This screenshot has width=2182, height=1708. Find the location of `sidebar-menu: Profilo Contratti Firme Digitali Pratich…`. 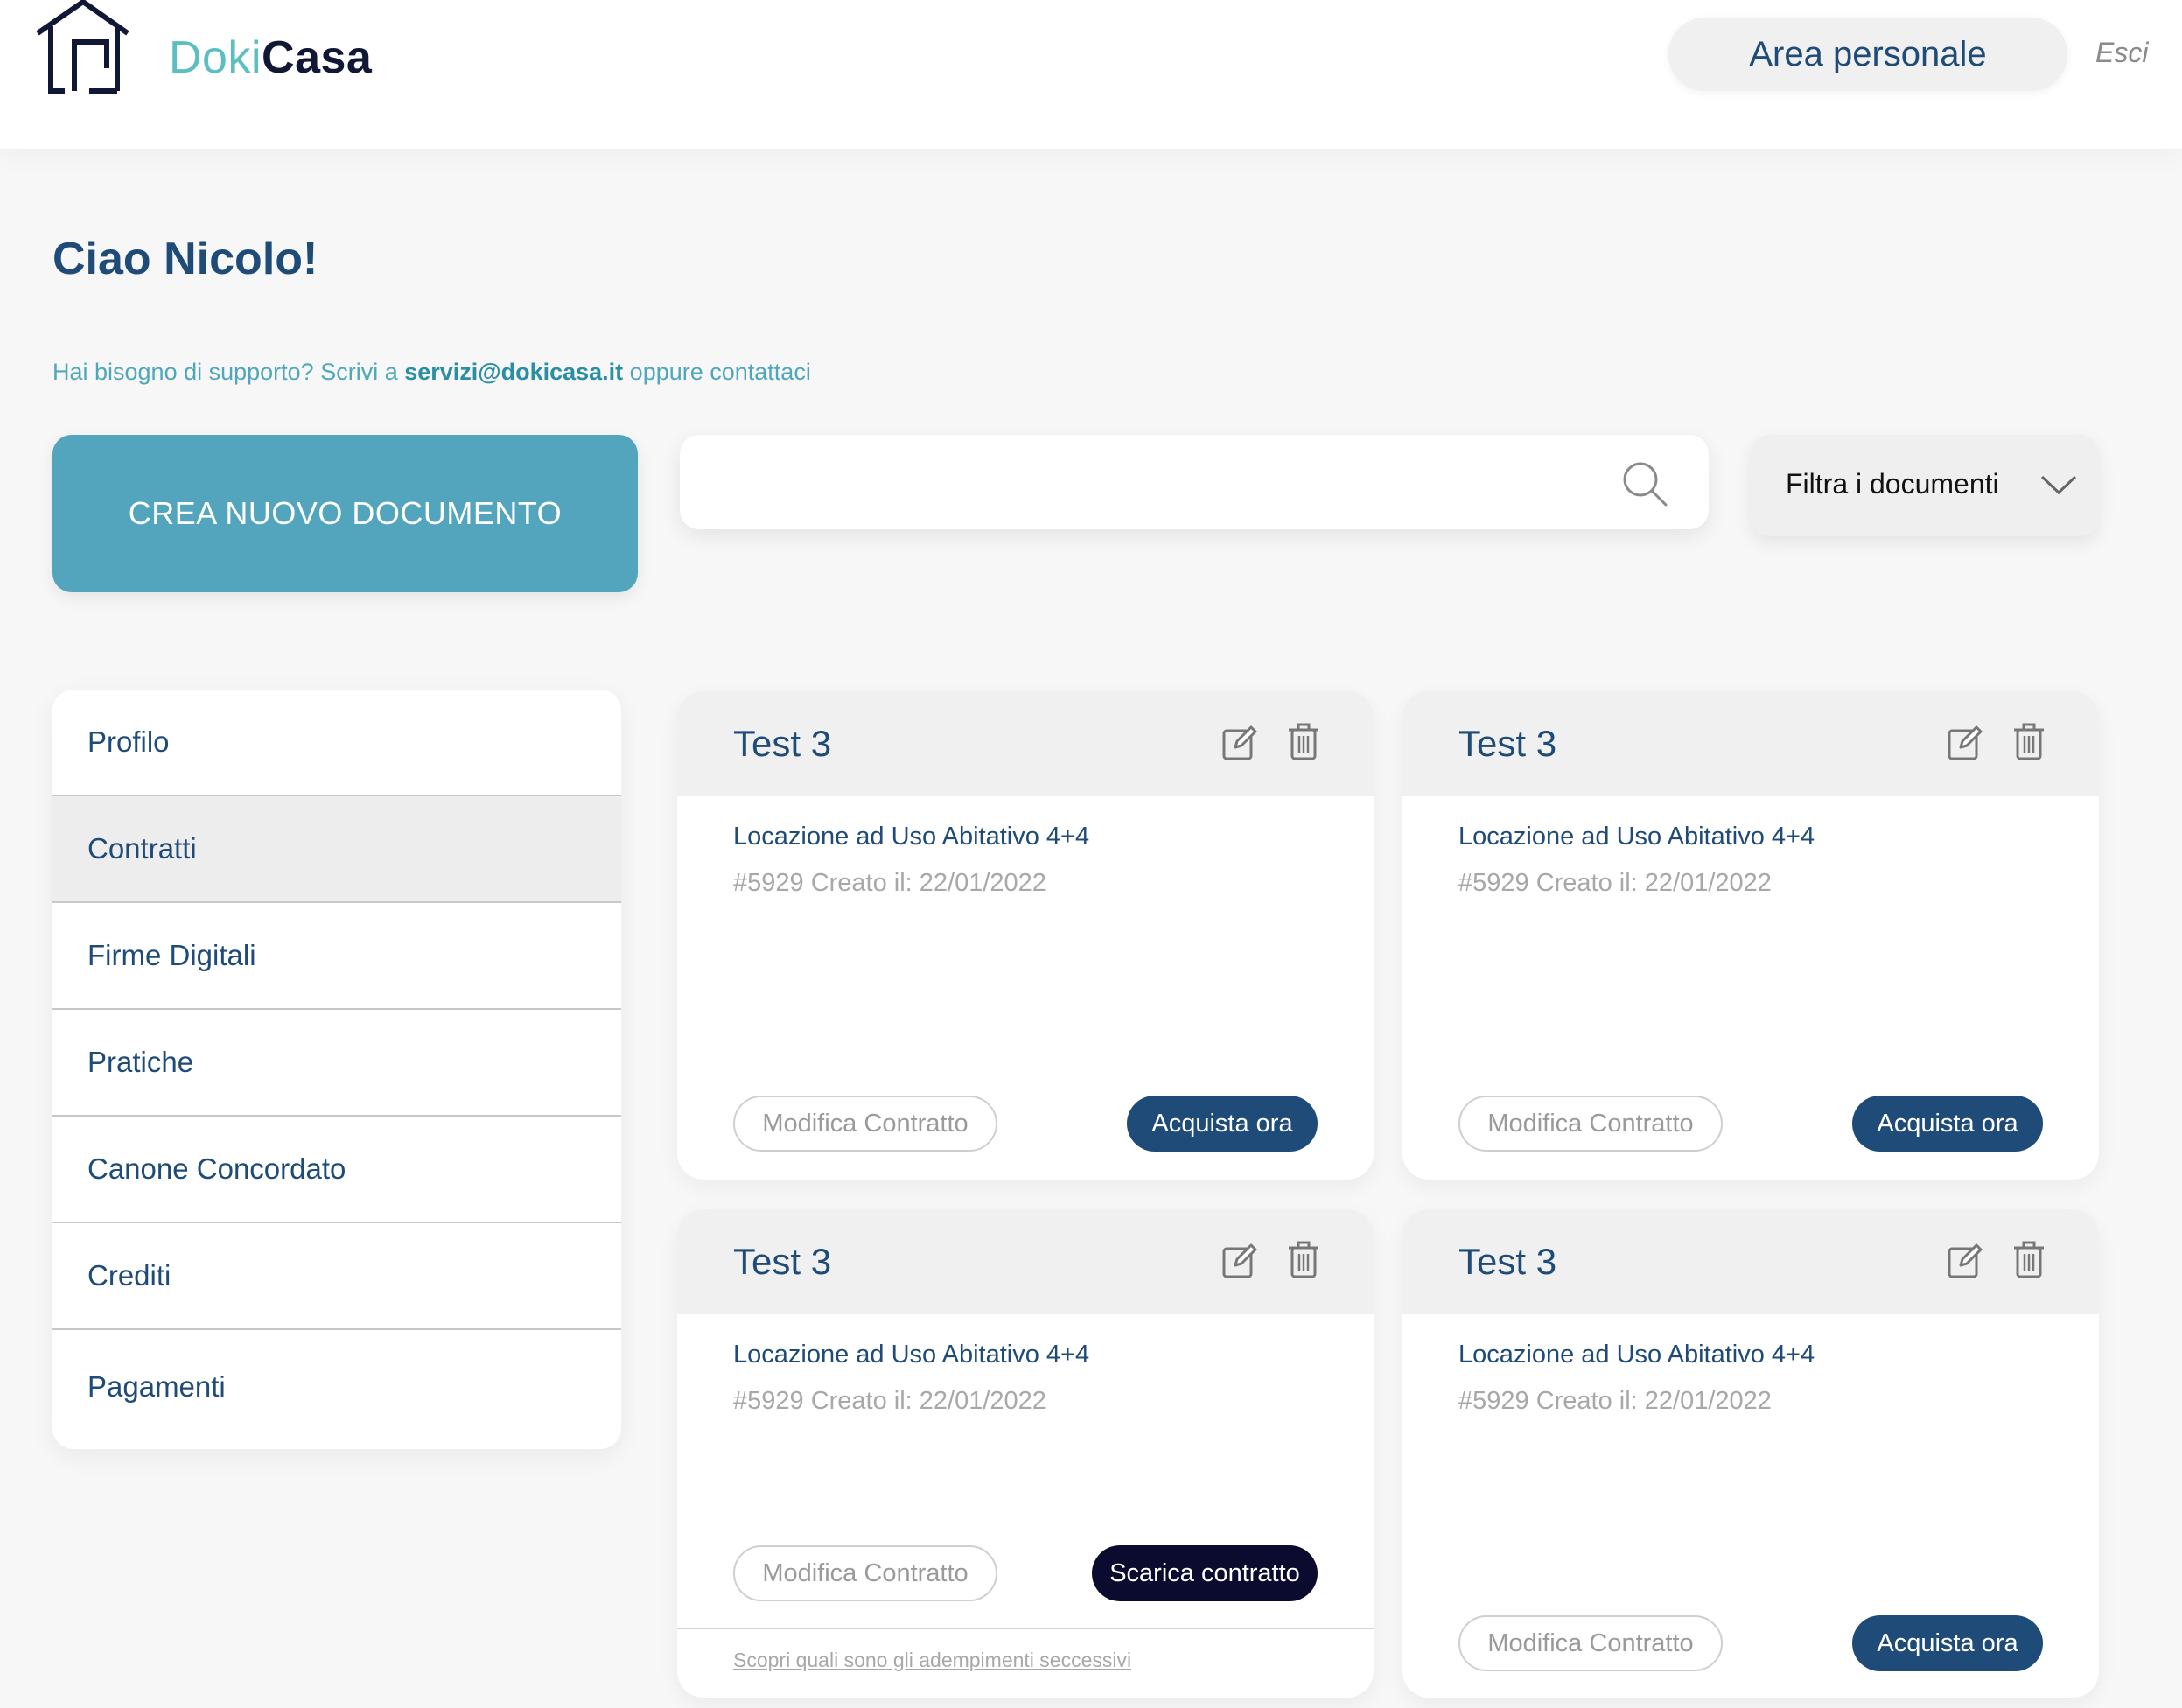

sidebar-menu: Profilo Contratti Firme Digitali Pratich… is located at coordinates (336, 1069).